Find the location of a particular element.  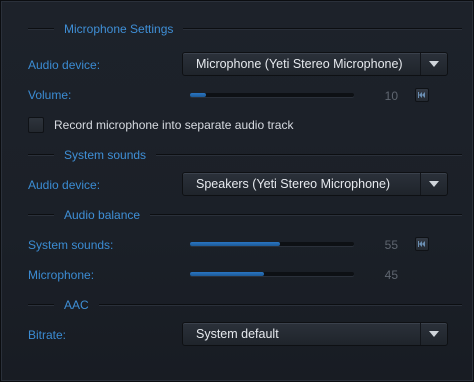

section-audio-balance: Audio balance is located at coordinates (245, 215).